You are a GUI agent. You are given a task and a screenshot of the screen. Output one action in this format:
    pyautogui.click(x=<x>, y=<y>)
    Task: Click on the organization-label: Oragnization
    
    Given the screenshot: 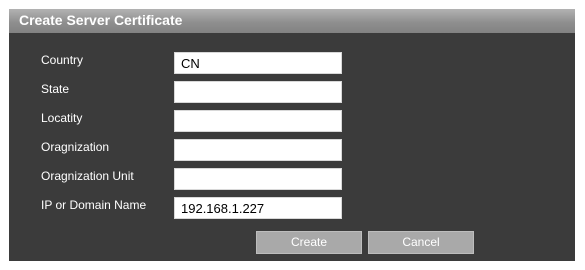 What is the action you would take?
    pyautogui.click(x=75, y=147)
    